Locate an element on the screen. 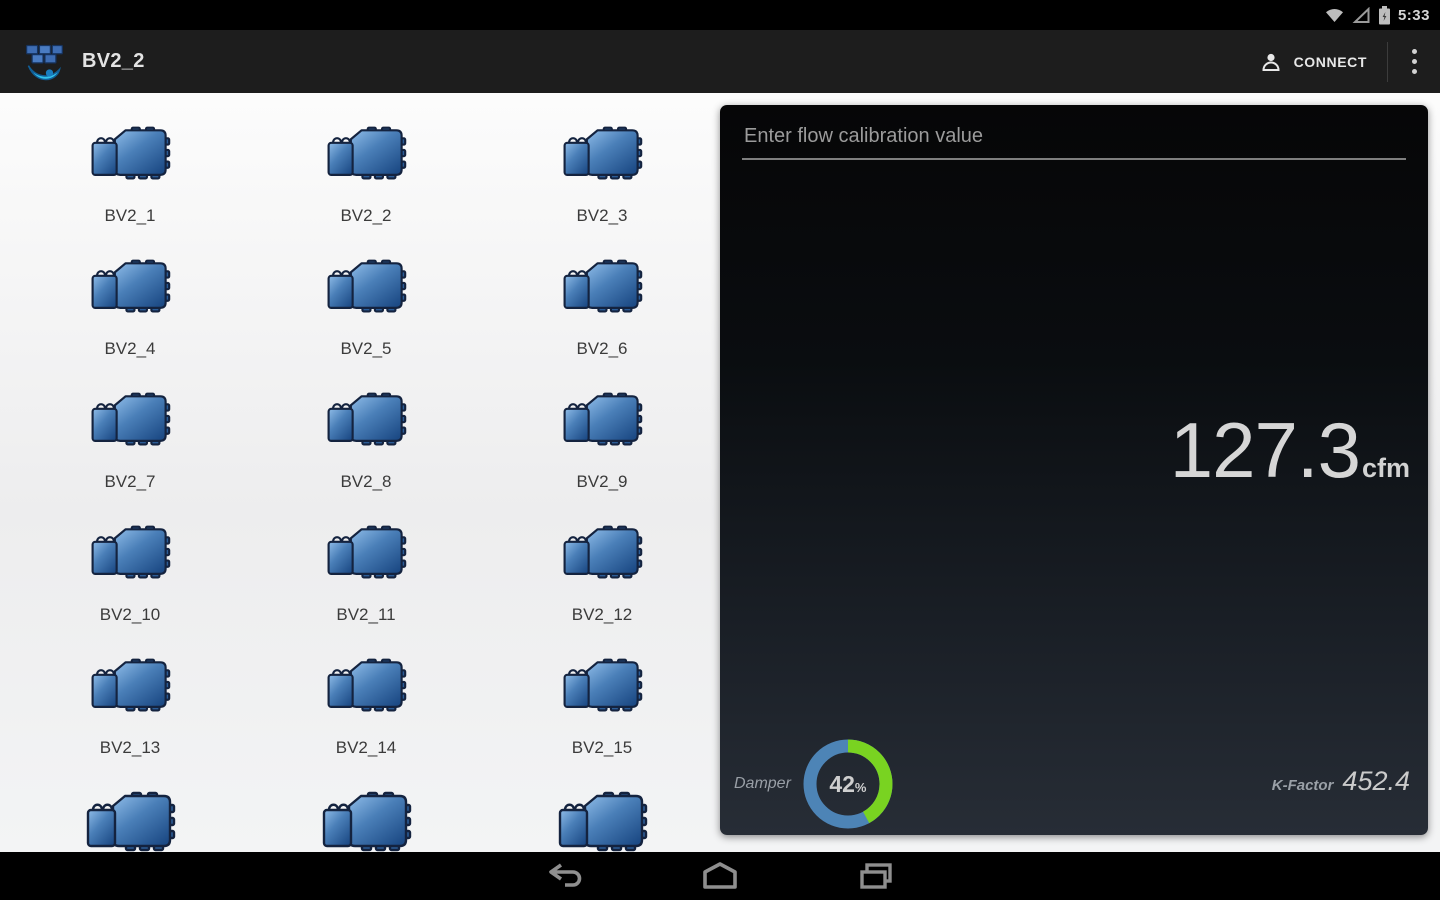 The image size is (1440, 900). status-bar: 5:33 is located at coordinates (720, 15).